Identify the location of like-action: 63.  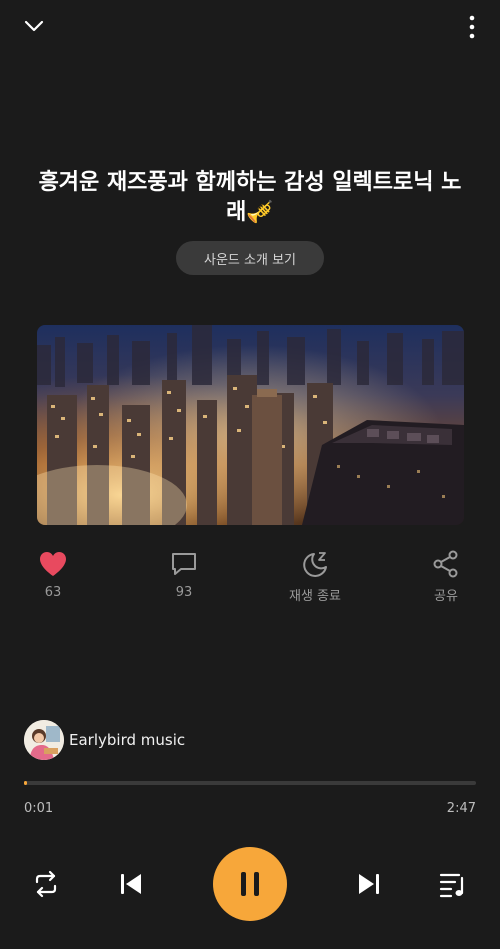
(53, 575).